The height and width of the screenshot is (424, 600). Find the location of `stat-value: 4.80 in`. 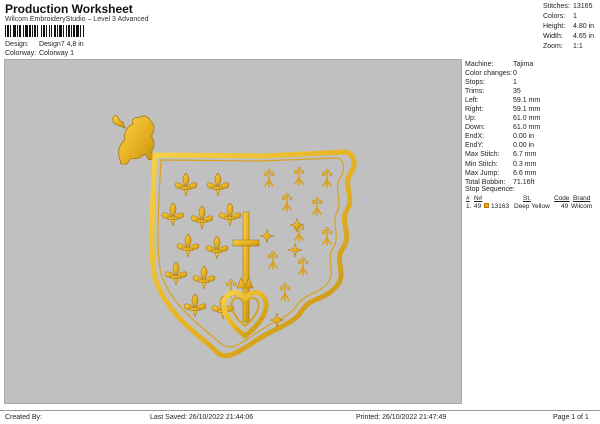

stat-value: 4.80 in is located at coordinates (584, 26).